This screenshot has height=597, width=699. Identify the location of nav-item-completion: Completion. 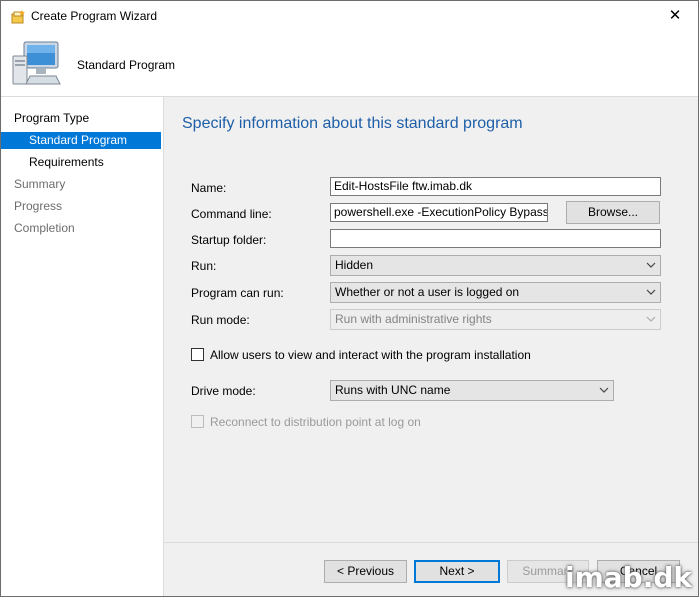
(44, 228).